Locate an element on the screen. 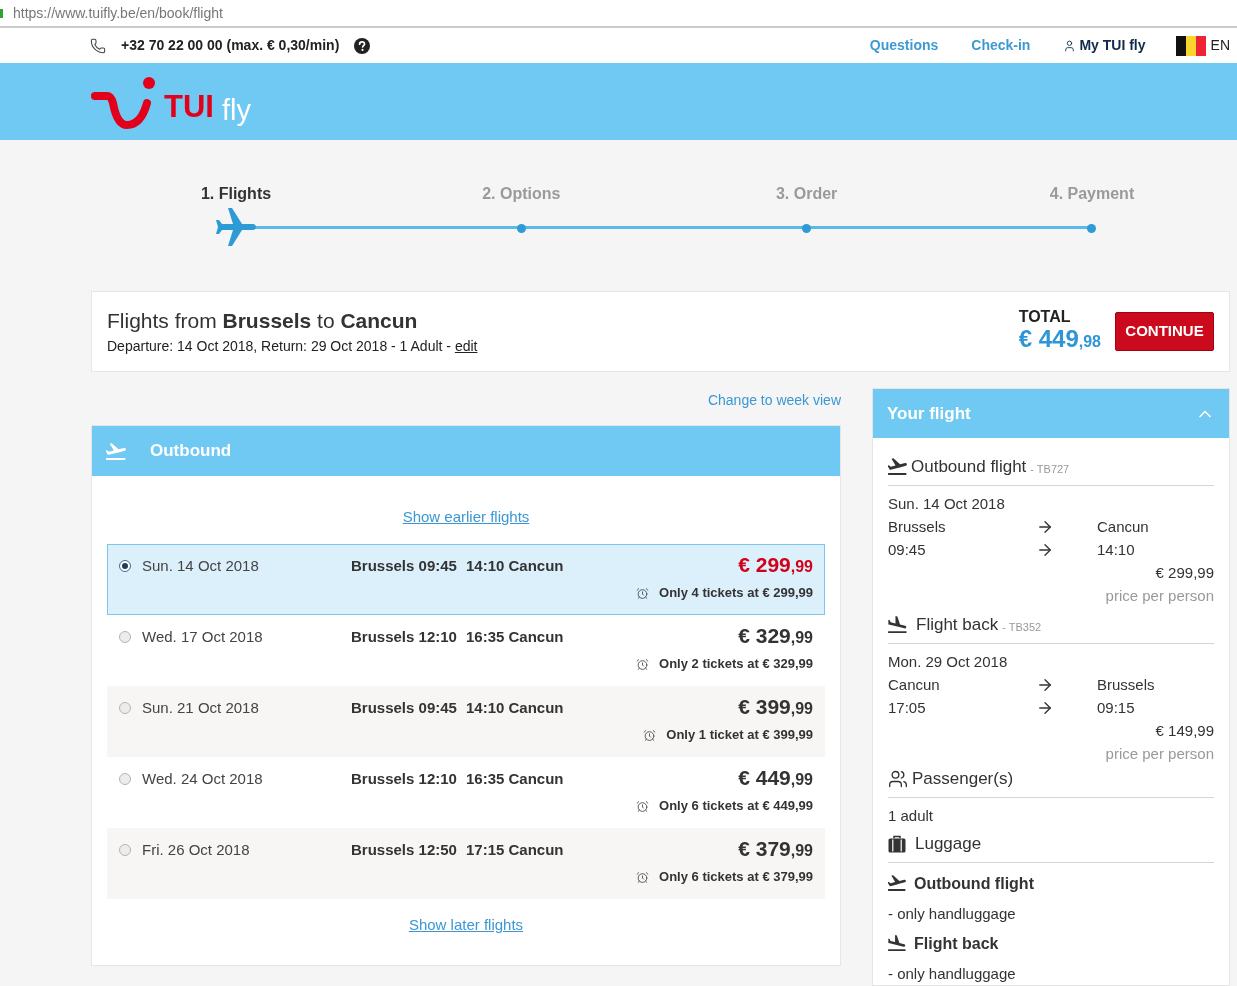  continue-button: CONTINUE is located at coordinates (1164, 331).